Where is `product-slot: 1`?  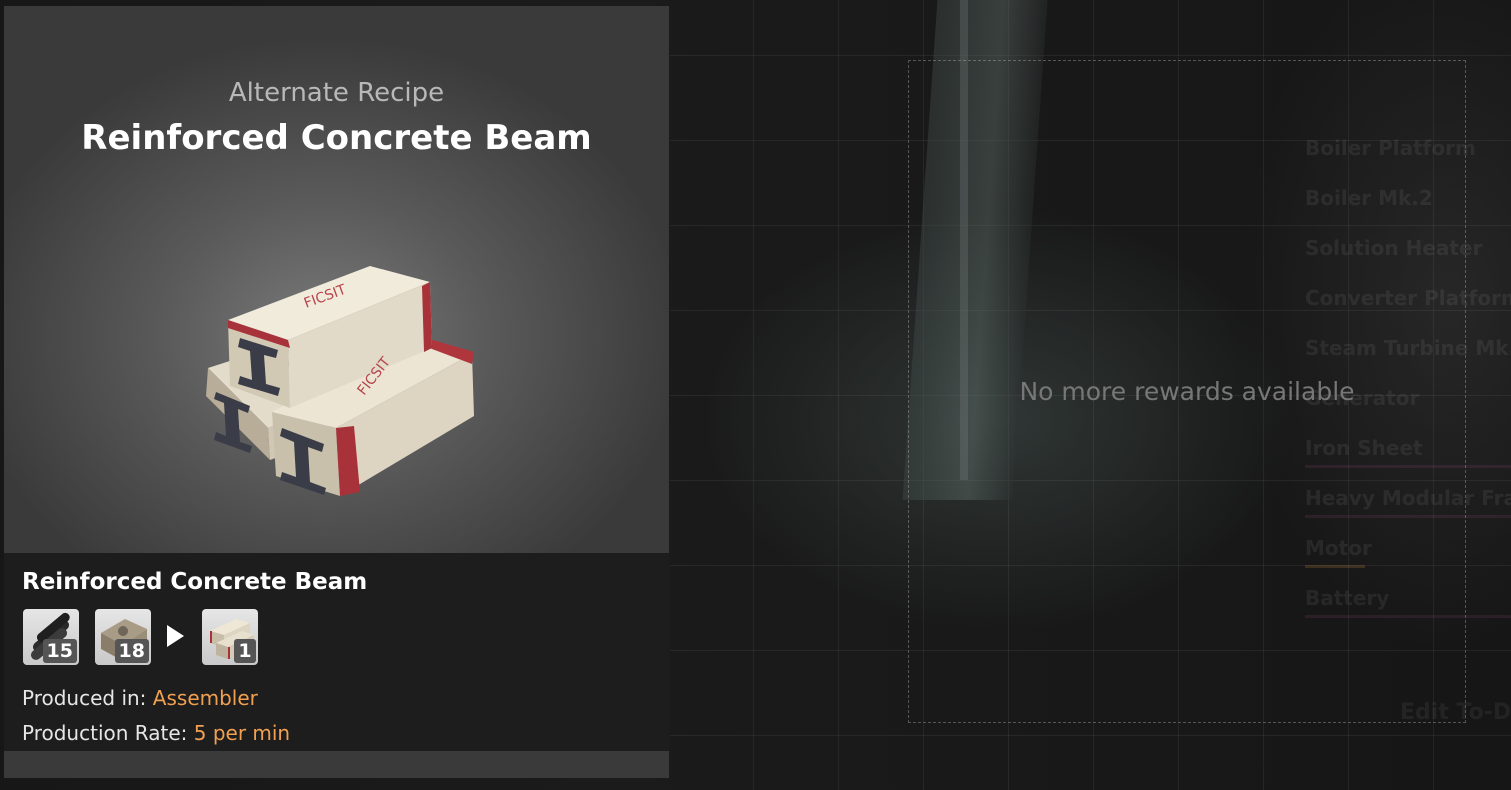
product-slot: 1 is located at coordinates (230, 637).